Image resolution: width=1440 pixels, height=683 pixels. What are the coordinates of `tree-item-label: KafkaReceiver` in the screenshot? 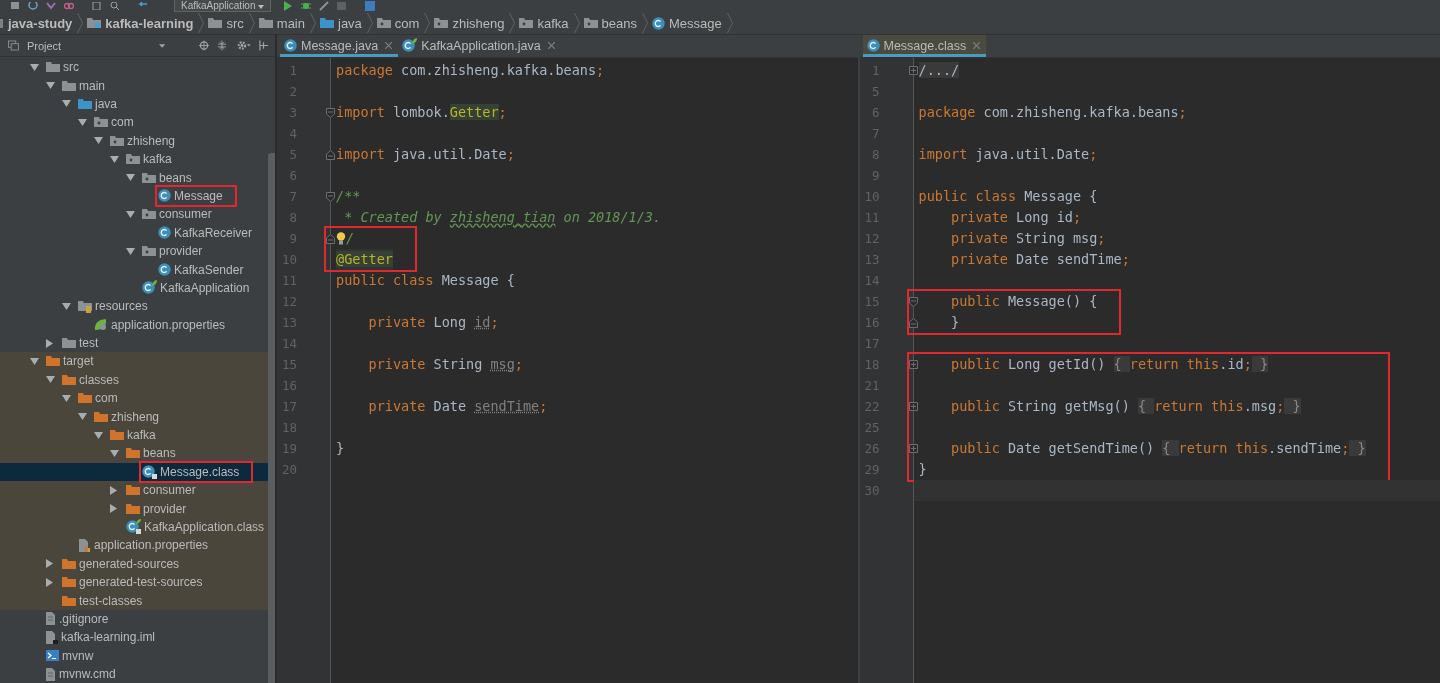 It's located at (213, 232).